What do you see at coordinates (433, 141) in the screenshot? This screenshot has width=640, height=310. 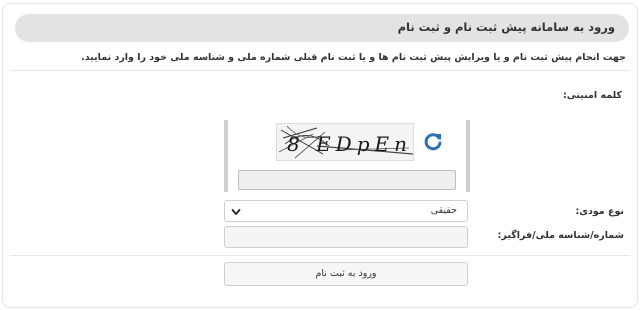 I see `refresh-icon` at bounding box center [433, 141].